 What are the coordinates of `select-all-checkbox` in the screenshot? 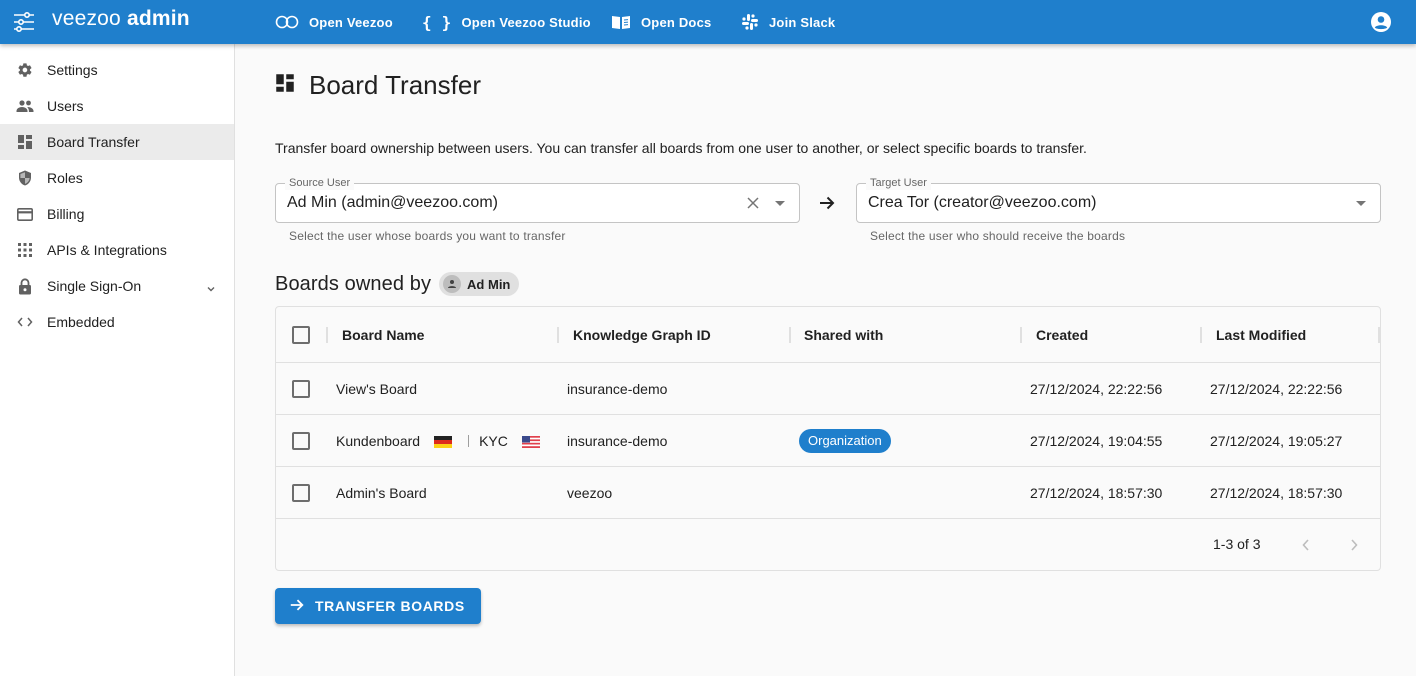 It's located at (301, 335).